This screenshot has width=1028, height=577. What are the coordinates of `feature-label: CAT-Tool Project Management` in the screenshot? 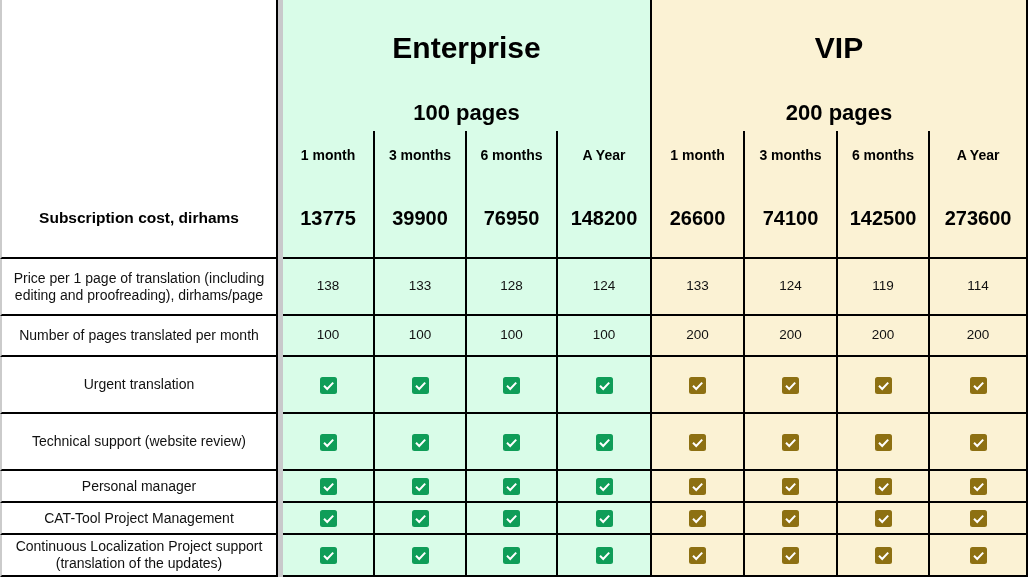 It's located at (139, 519).